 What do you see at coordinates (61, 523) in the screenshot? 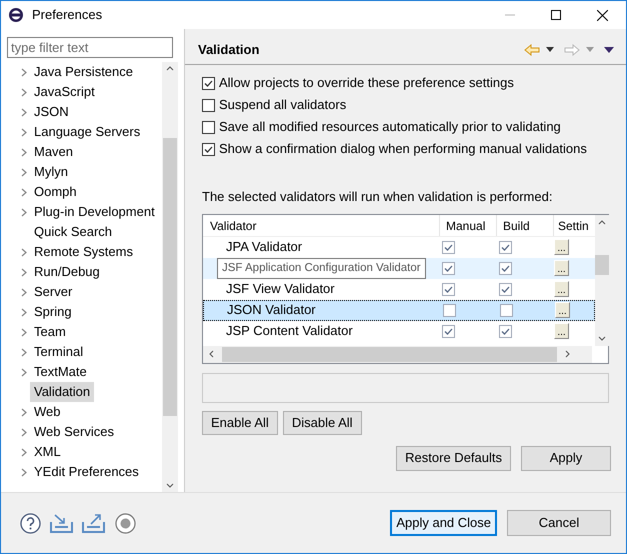
I see `import-icon` at bounding box center [61, 523].